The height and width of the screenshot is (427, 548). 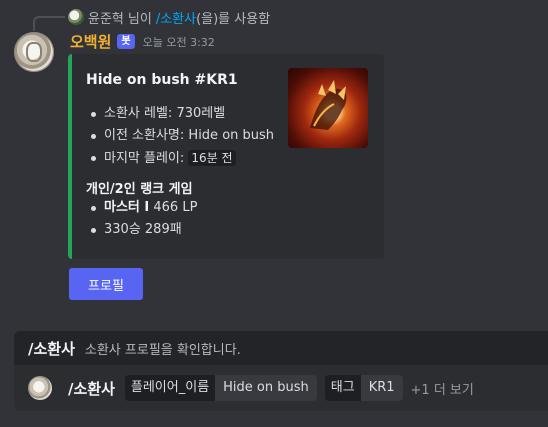 I want to click on rank-lp: 466 LP, so click(x=175, y=207).